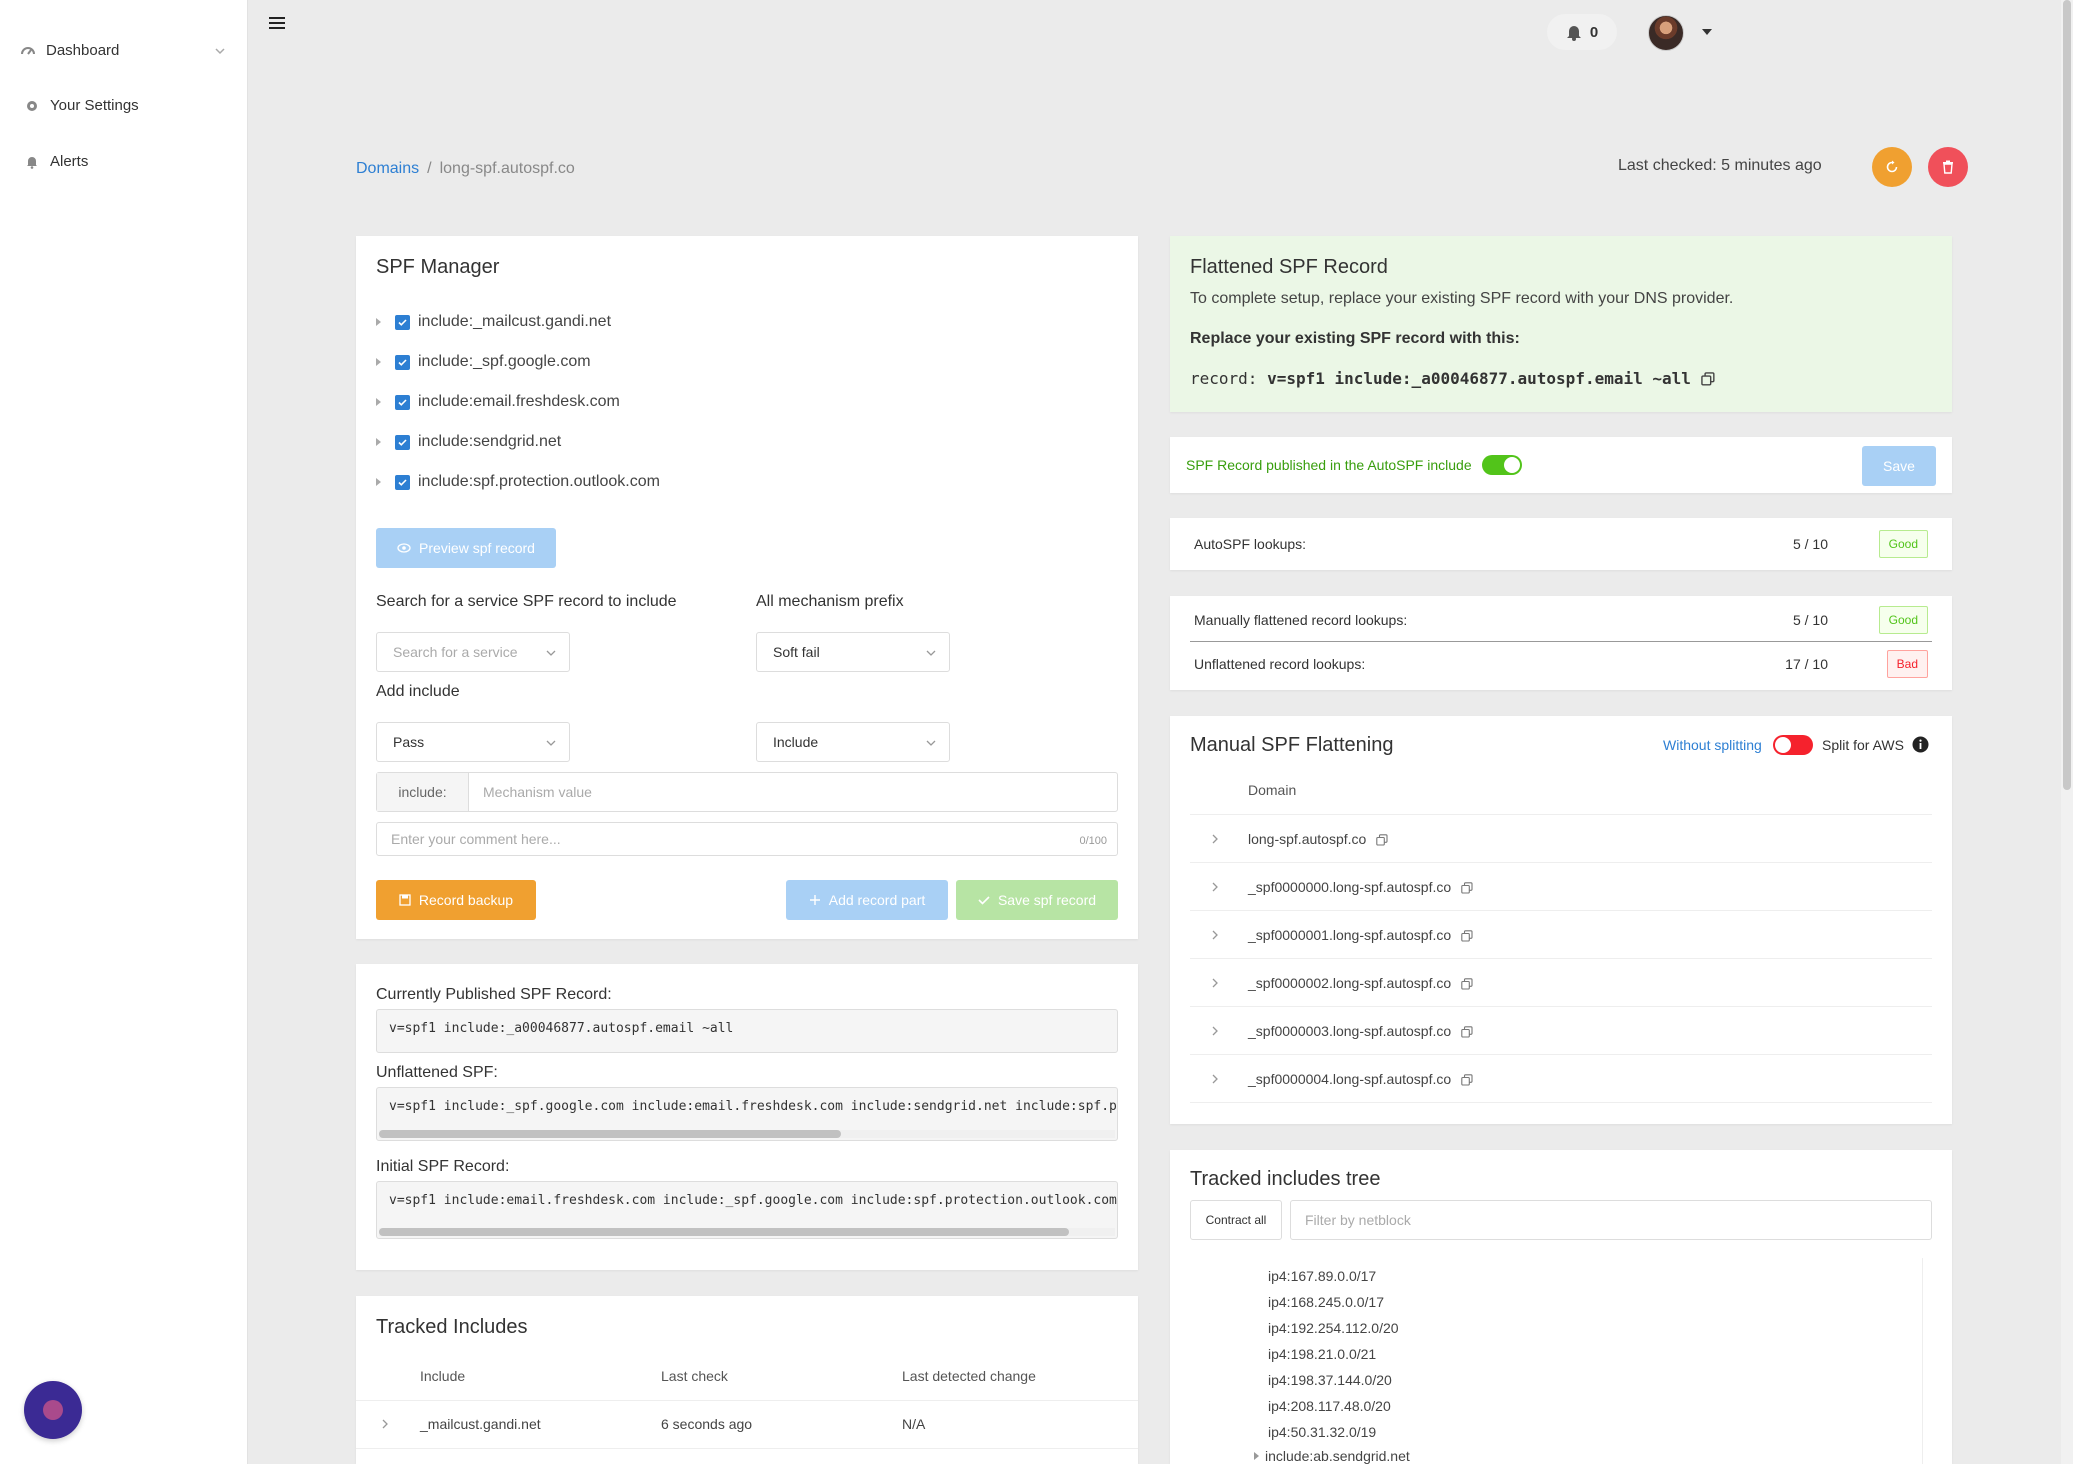 The height and width of the screenshot is (1464, 2073). Describe the element at coordinates (1927, 1361) in the screenshot. I see `vertical-scrollbar` at that location.